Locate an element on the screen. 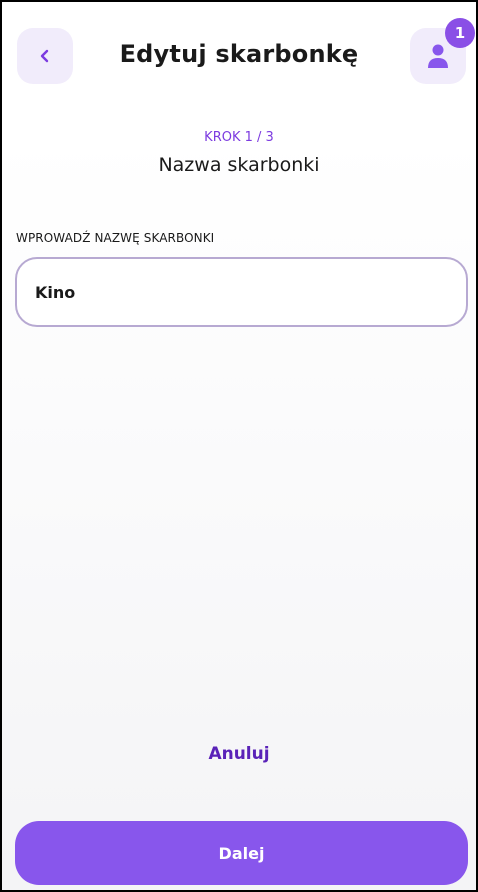  page-title: Edytuj skarbonkę is located at coordinates (239, 54).